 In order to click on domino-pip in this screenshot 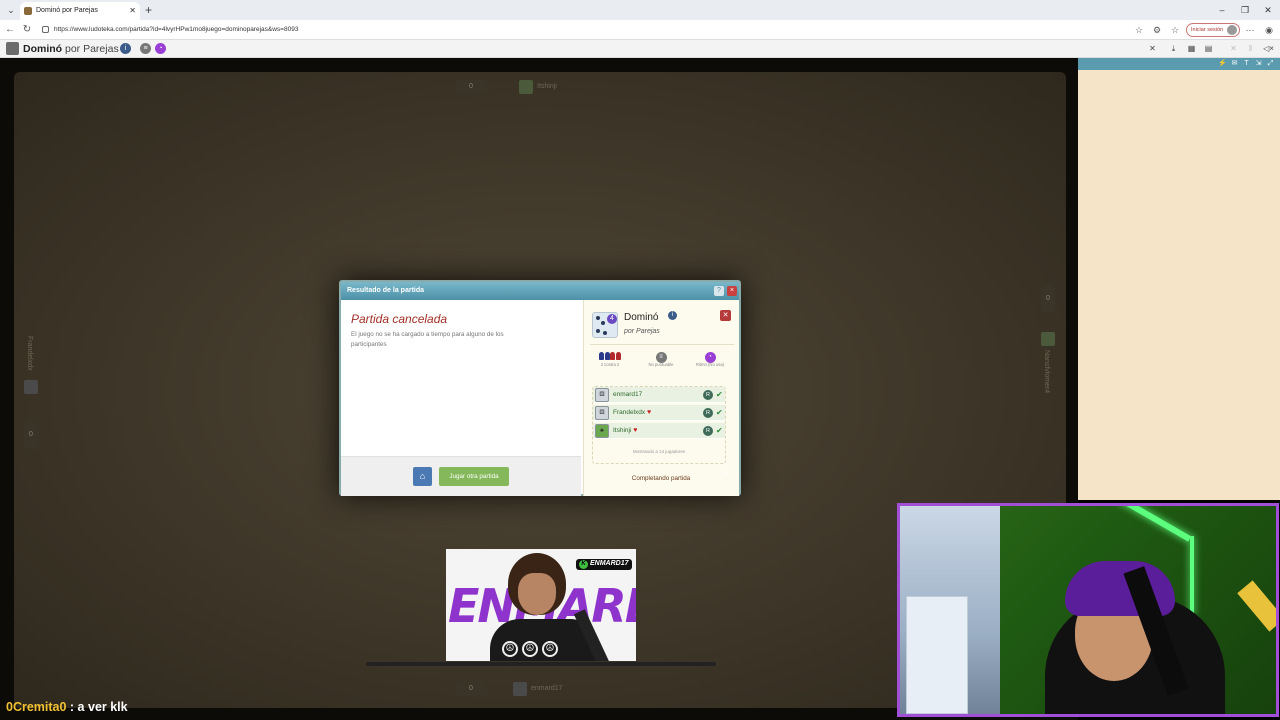, I will do `click(605, 333)`.